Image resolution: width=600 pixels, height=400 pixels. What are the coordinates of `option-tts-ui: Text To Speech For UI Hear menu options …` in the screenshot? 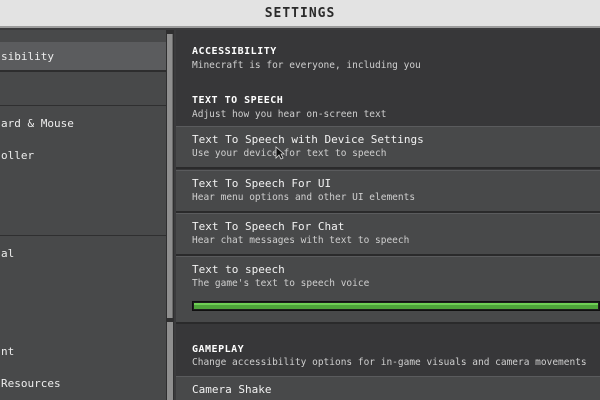 It's located at (388, 191).